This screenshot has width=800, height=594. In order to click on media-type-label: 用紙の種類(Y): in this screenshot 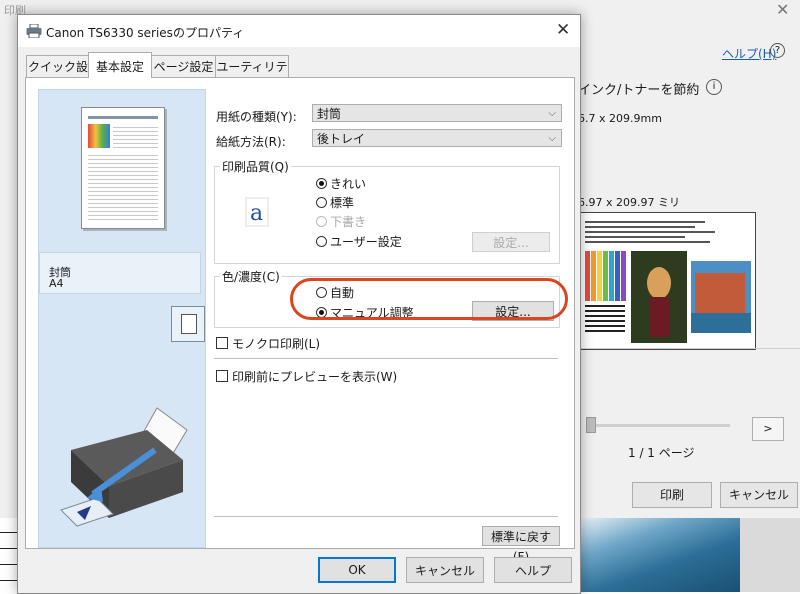, I will do `click(256, 117)`.